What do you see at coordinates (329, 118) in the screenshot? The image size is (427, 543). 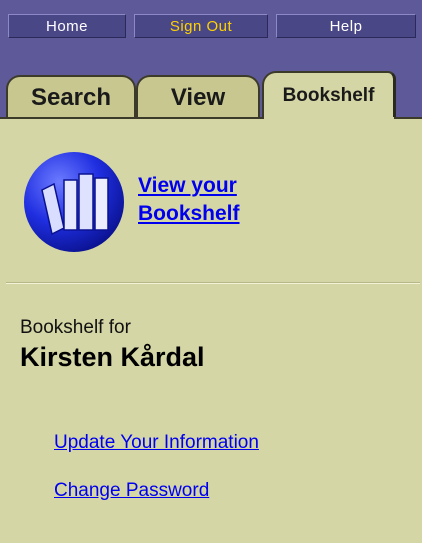 I see `tab-baseline-gap` at bounding box center [329, 118].